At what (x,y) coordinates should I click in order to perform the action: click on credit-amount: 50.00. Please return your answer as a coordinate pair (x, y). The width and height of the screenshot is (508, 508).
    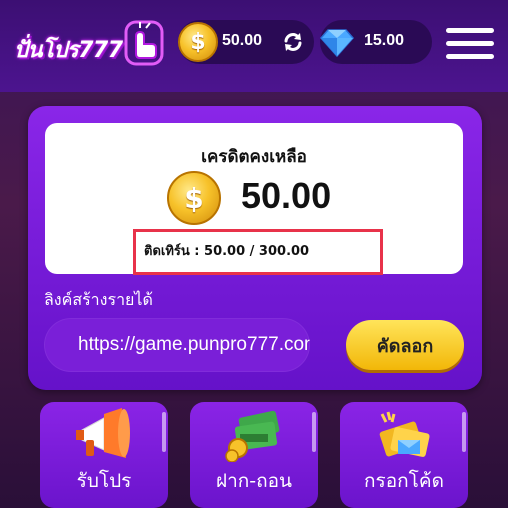
    Looking at the image, I should click on (286, 195).